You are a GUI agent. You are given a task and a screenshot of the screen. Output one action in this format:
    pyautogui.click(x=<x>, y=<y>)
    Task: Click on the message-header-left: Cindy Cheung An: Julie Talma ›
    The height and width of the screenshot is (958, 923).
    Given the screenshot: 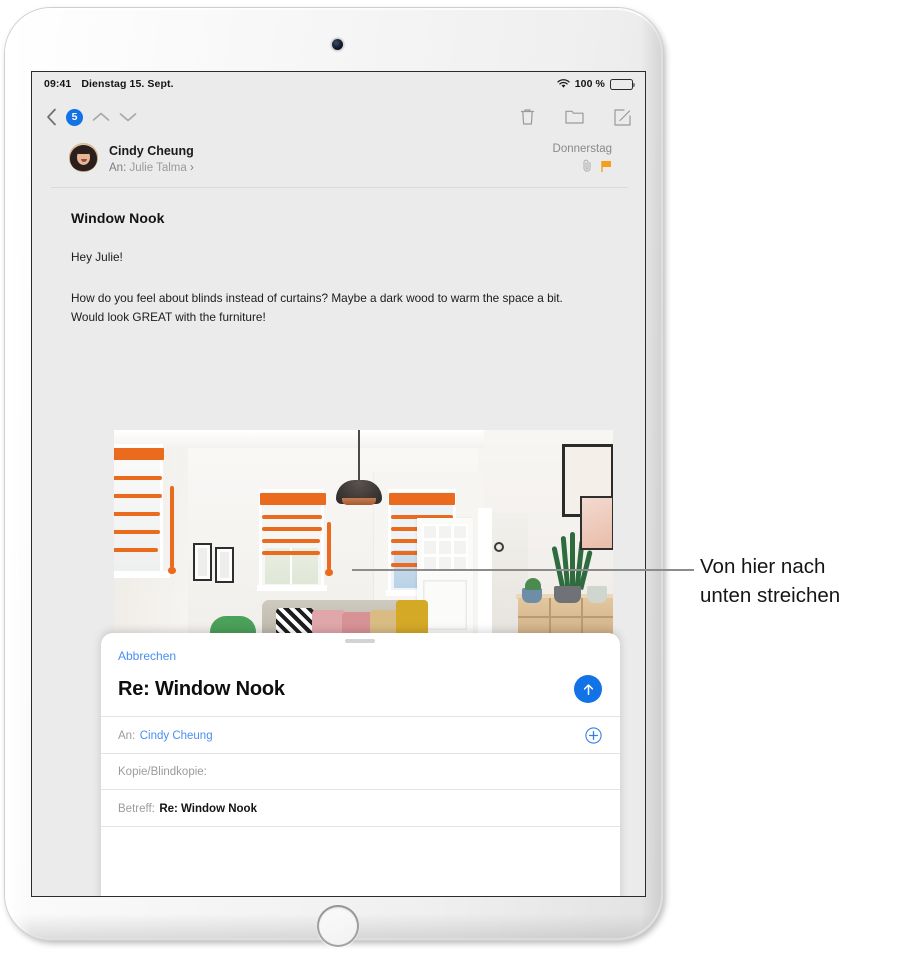 What is the action you would take?
    pyautogui.click(x=131, y=159)
    